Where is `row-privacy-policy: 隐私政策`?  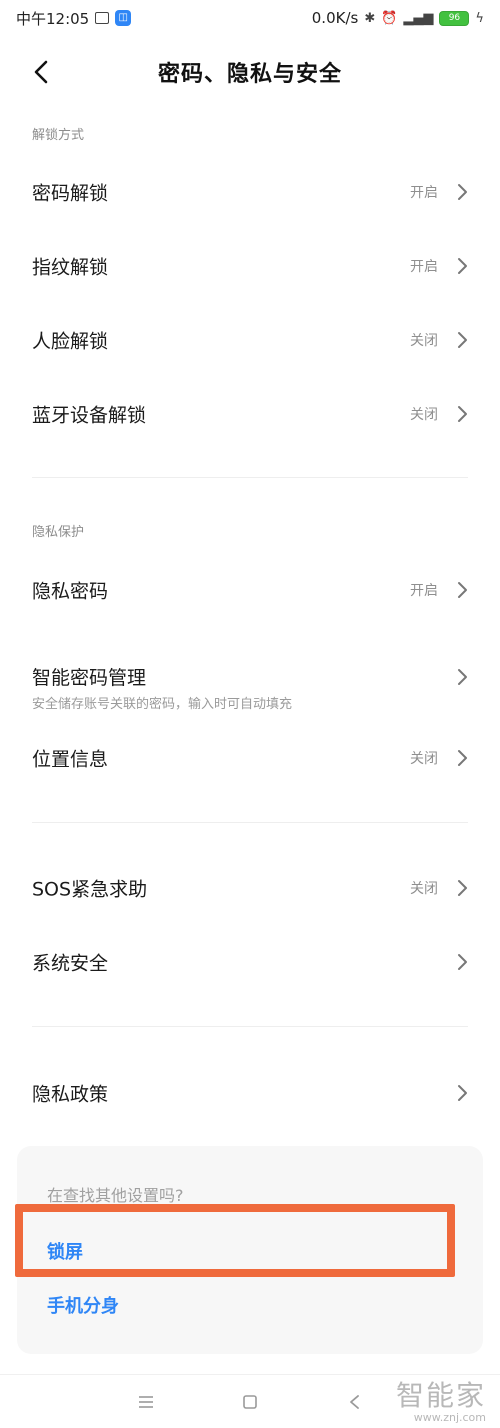
row-privacy-policy: 隐私政策 is located at coordinates (250, 1093).